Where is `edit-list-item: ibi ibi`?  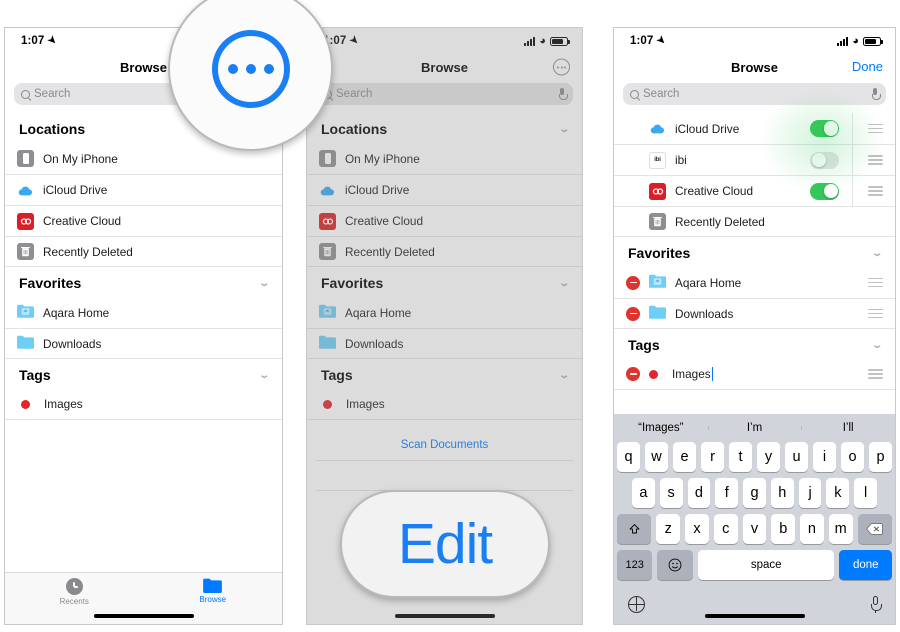
edit-list-item: ibi ibi is located at coordinates (754, 159).